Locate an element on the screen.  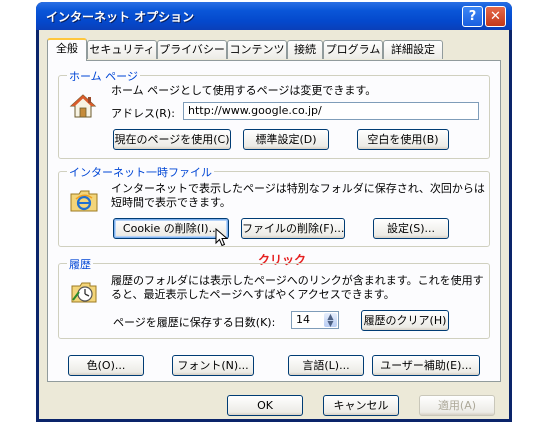
history-days-label: ページを履歴に保存する日数(K): is located at coordinates (194, 322).